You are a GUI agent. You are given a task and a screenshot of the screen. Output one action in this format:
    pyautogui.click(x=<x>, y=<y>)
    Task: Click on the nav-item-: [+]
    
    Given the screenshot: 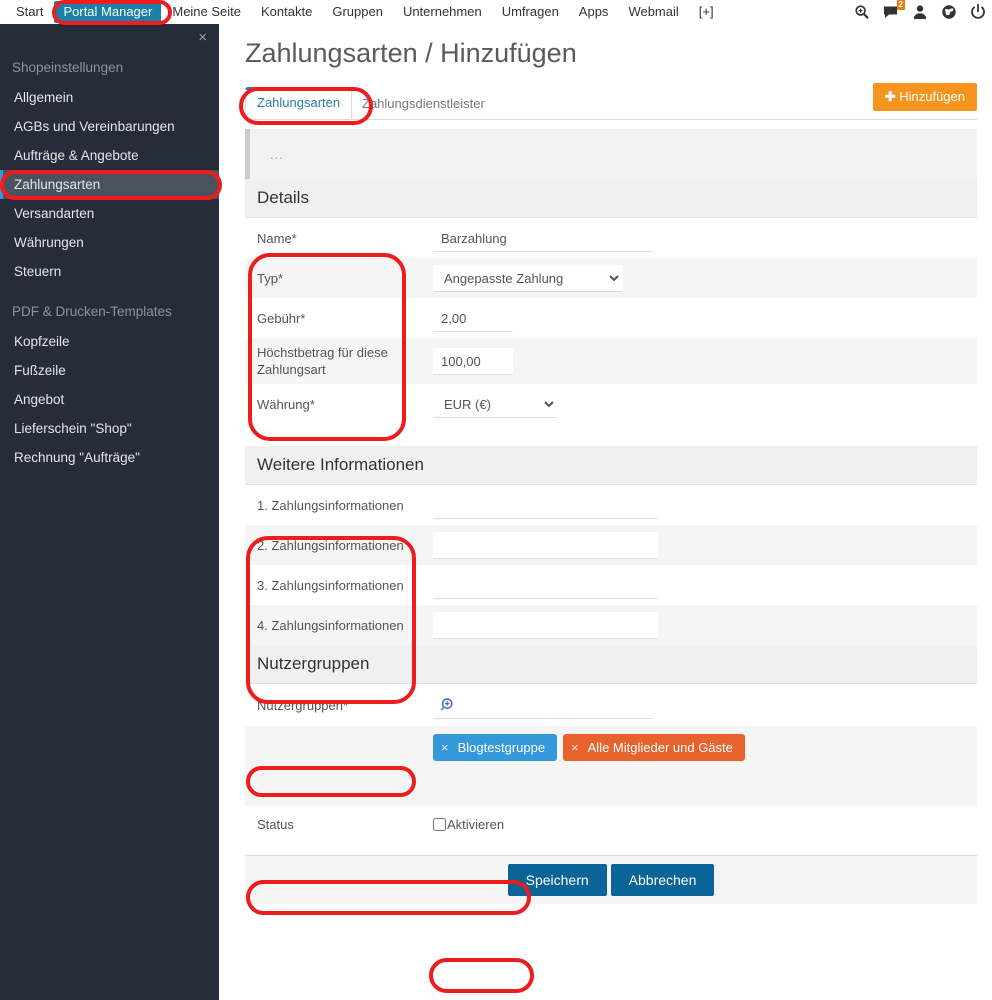 What is the action you would take?
    pyautogui.click(x=706, y=12)
    